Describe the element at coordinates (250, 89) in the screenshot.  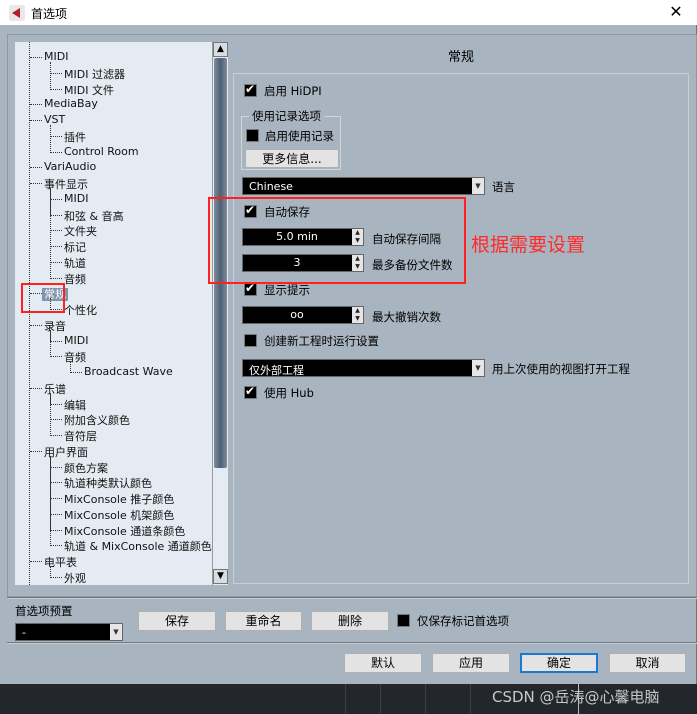
I see `hidpi-checkbox` at that location.